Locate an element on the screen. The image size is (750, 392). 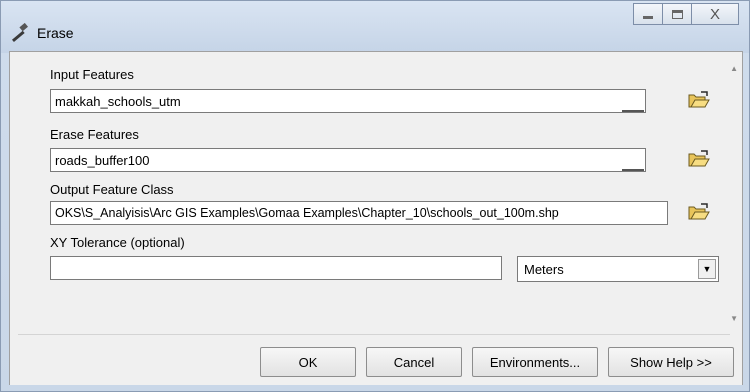
vertical-scrollbar: ▲ ▼ is located at coordinates (733, 187).